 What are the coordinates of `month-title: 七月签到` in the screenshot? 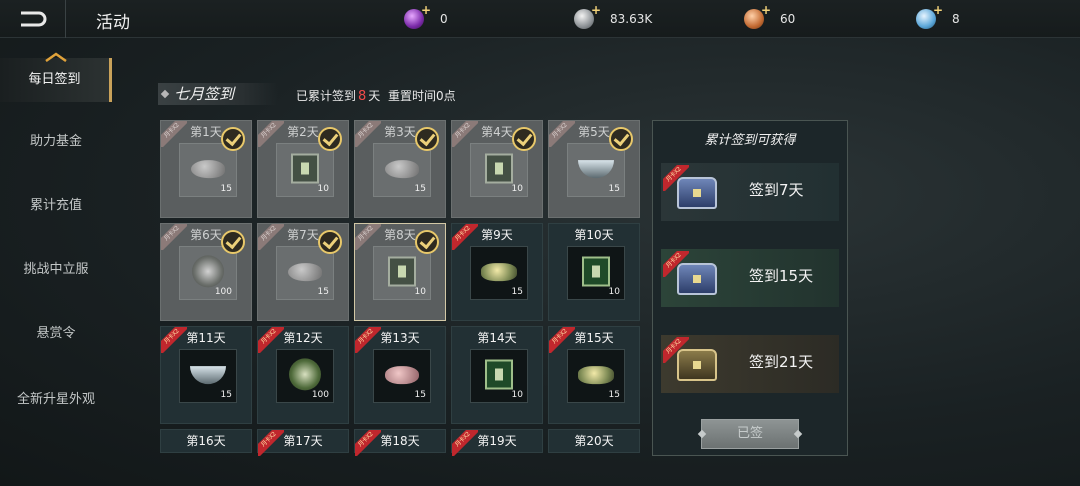 It's located at (218, 94).